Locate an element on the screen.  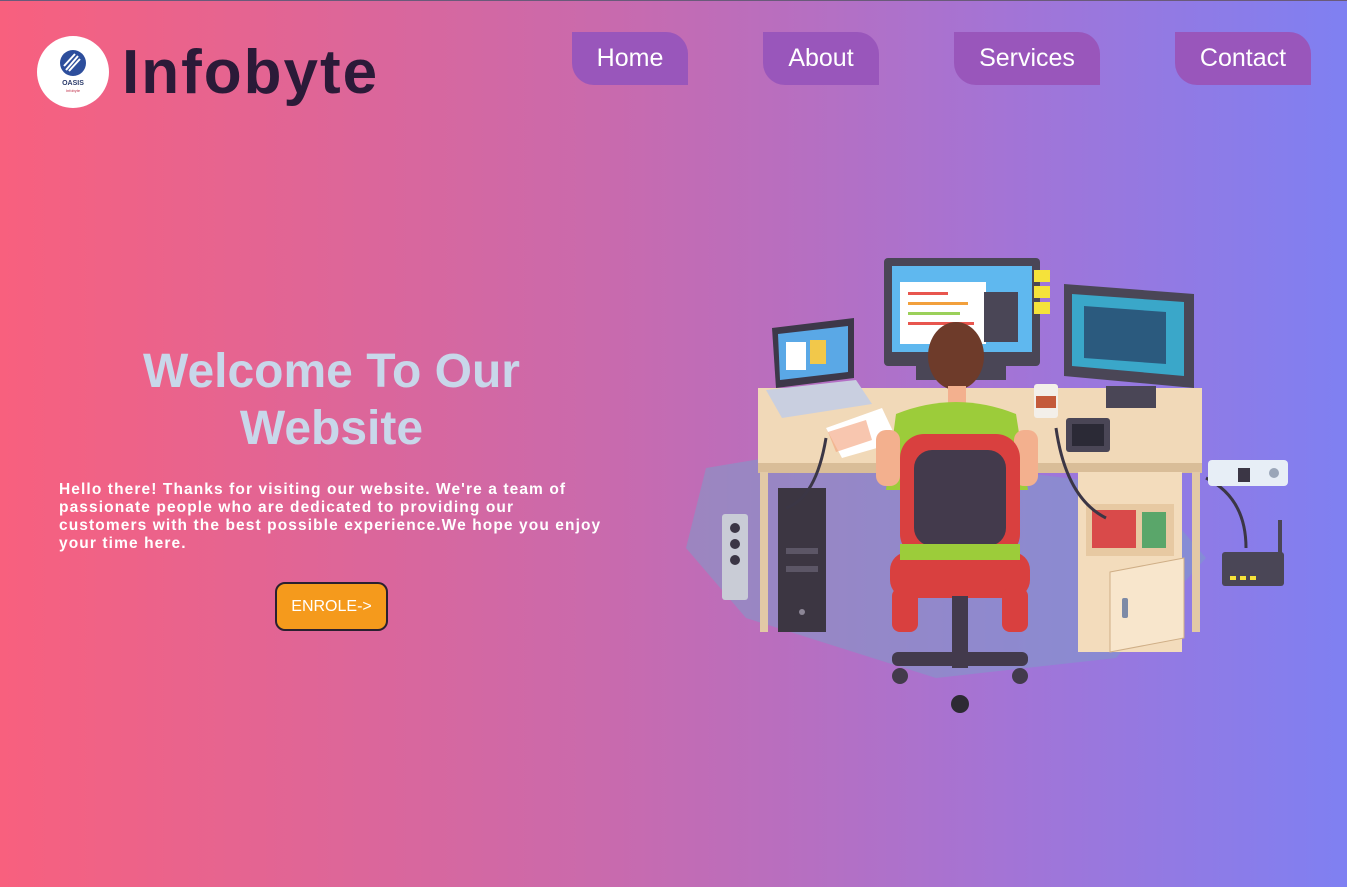
nav-home-button: Home is located at coordinates (630, 58).